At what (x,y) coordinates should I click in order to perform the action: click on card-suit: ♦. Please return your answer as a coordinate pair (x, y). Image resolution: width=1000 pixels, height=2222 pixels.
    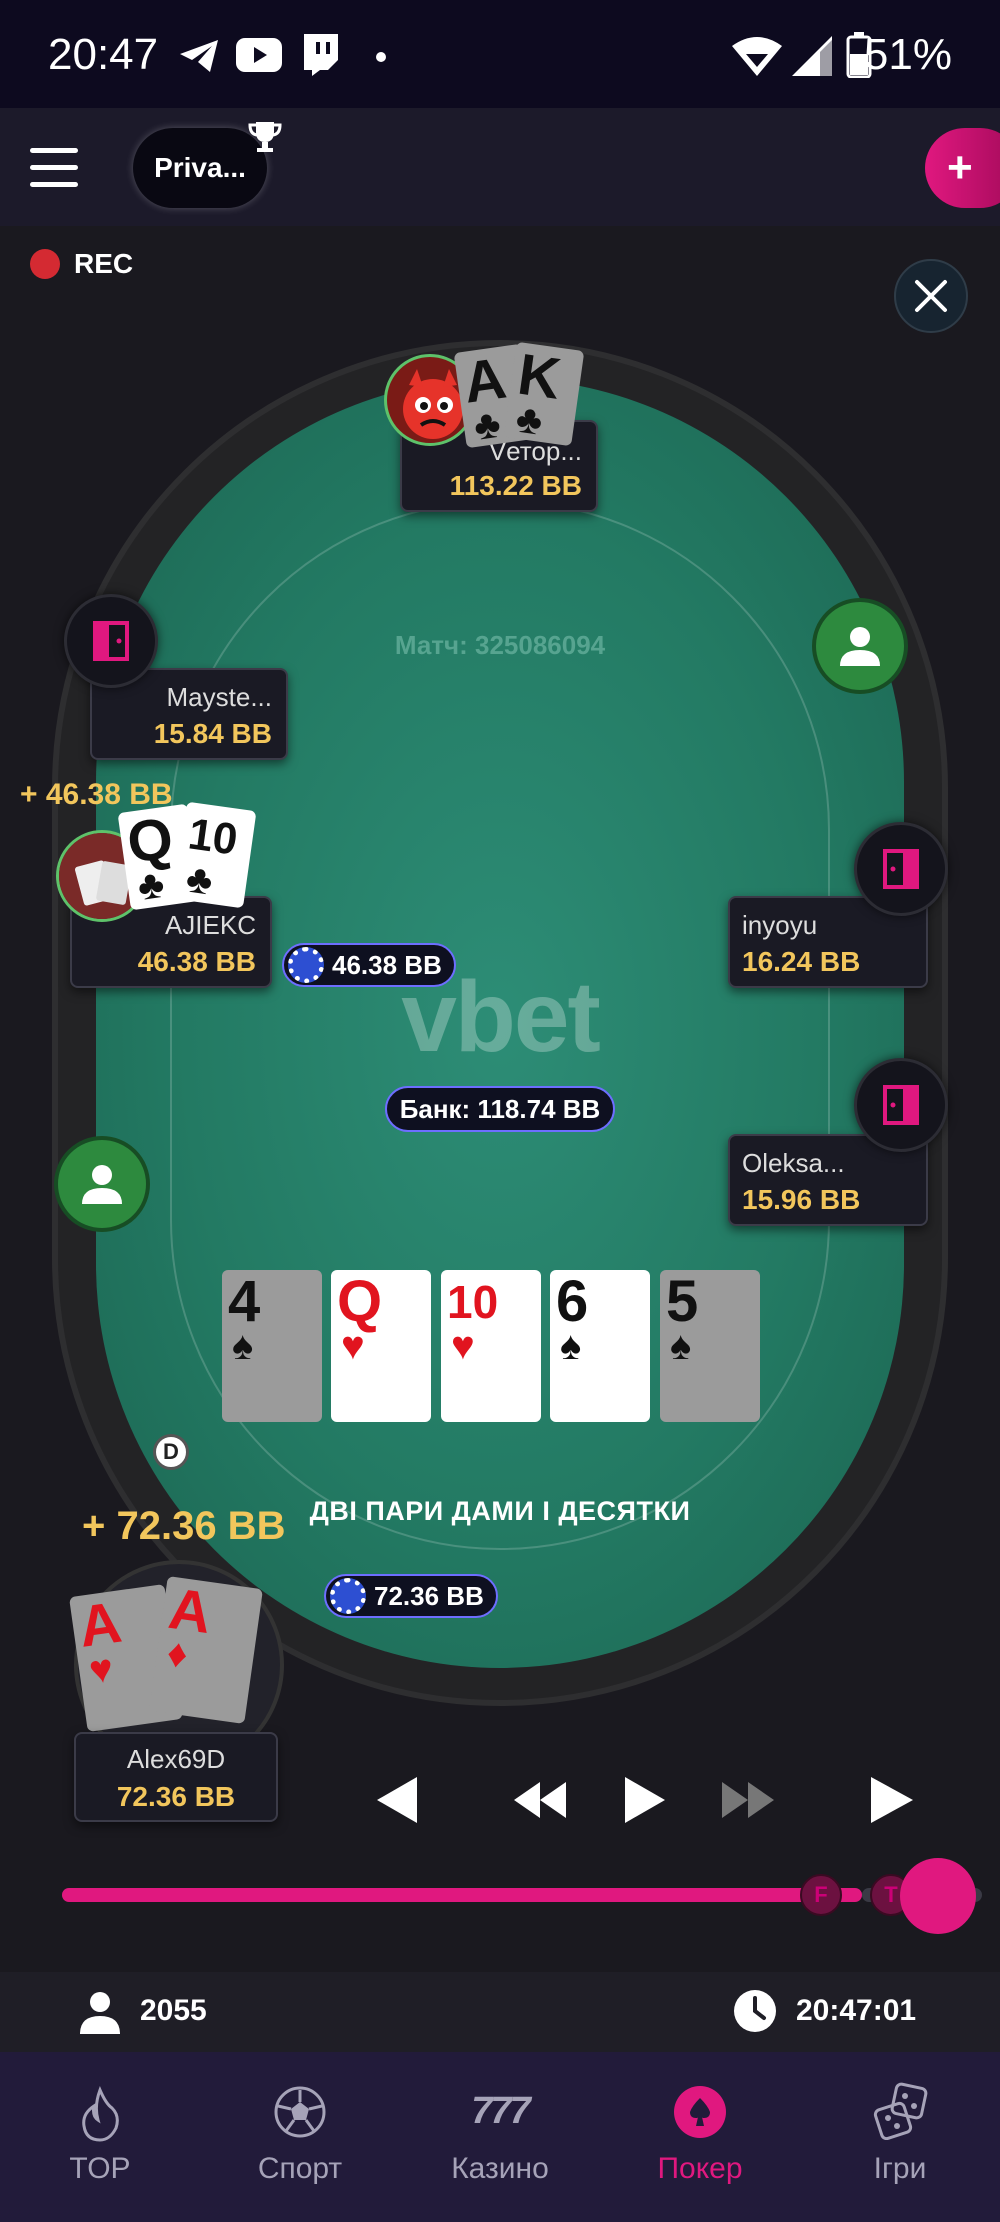
    Looking at the image, I should click on (177, 1654).